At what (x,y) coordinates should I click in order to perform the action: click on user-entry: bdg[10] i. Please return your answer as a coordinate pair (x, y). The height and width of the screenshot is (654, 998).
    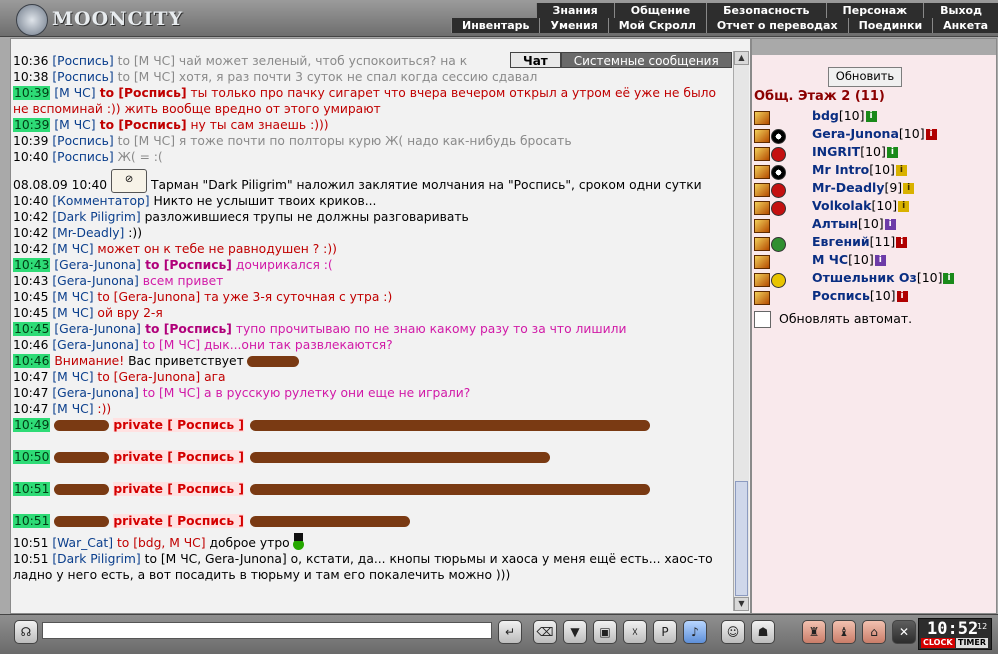
    Looking at the image, I should click on (874, 116).